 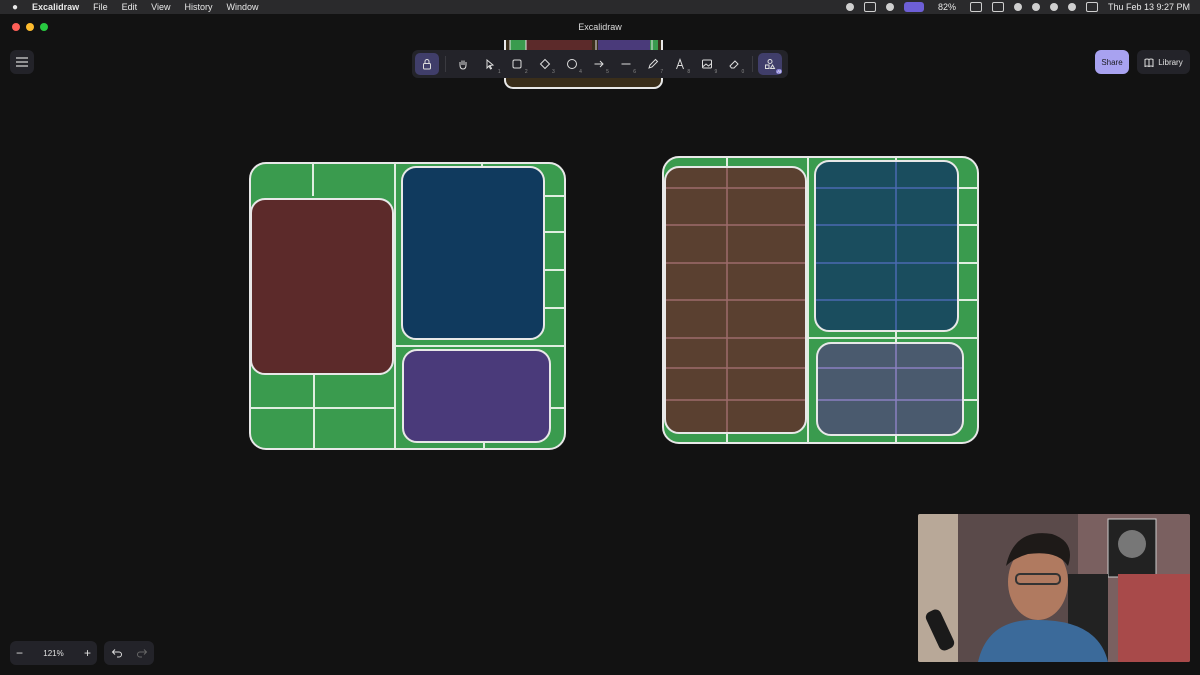 What do you see at coordinates (198, 7) in the screenshot?
I see `menu-history: History` at bounding box center [198, 7].